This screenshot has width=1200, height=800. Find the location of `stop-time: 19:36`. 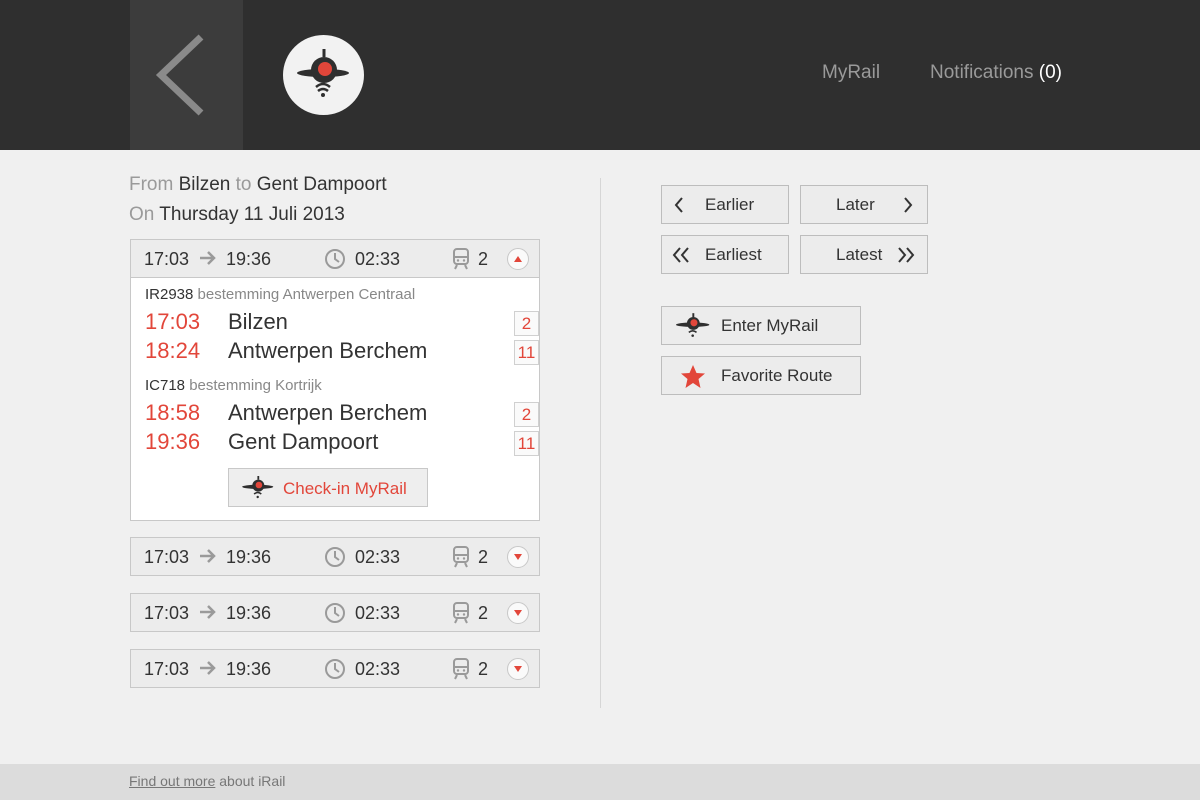

stop-time: 19:36 is located at coordinates (173, 441).